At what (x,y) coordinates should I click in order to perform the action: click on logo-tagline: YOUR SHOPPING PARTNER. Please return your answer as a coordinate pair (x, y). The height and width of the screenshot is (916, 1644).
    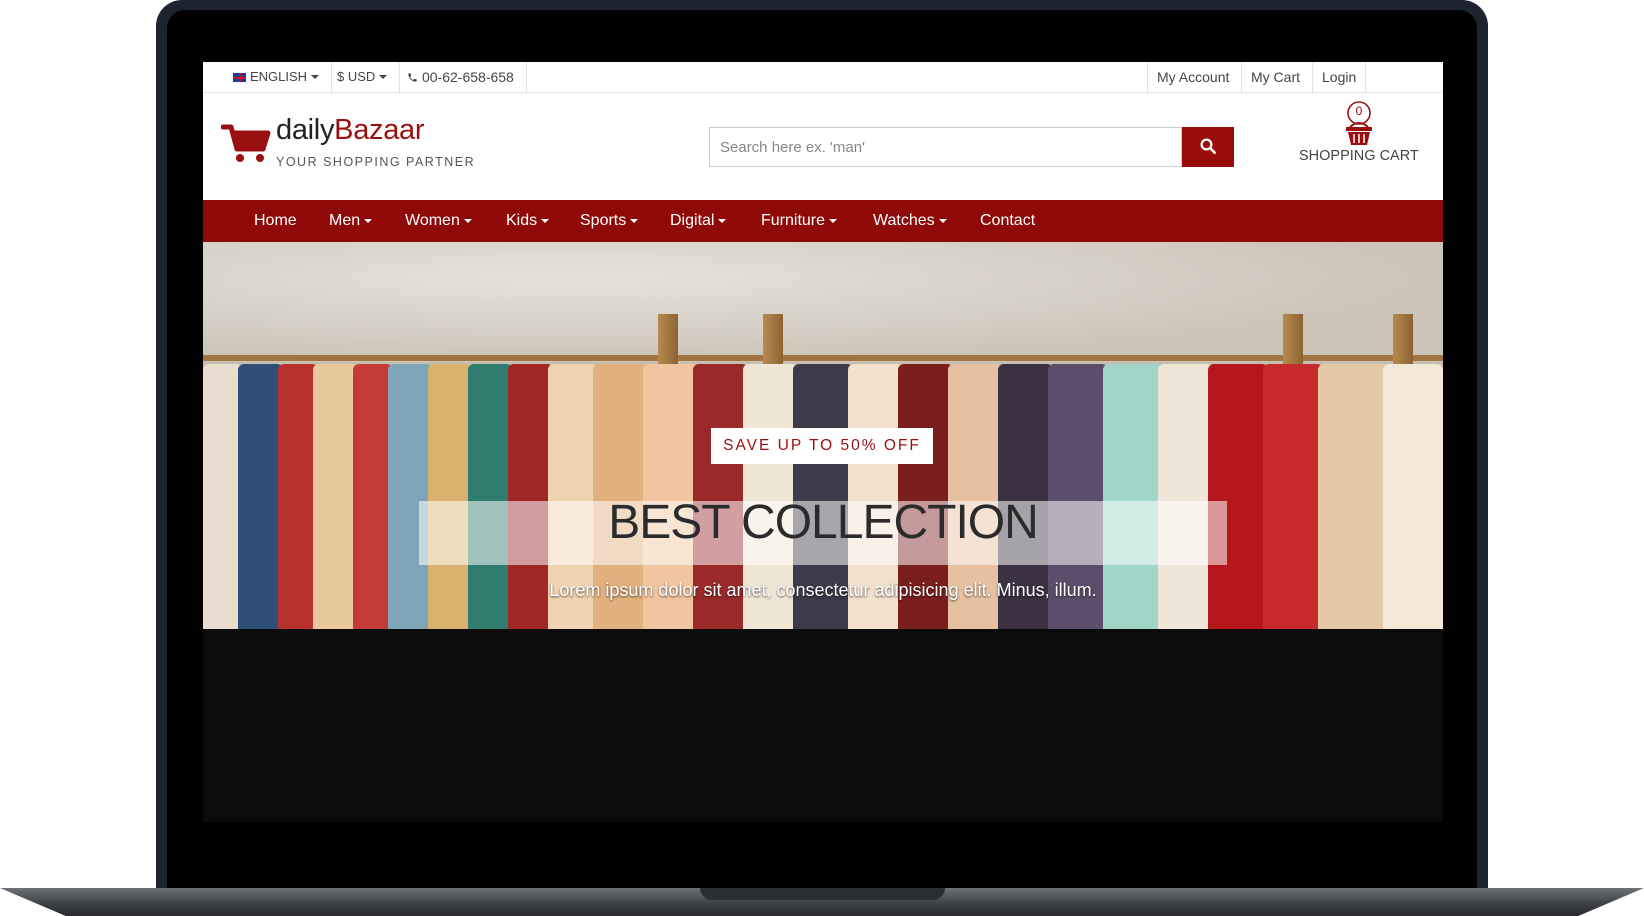
    Looking at the image, I should click on (376, 162).